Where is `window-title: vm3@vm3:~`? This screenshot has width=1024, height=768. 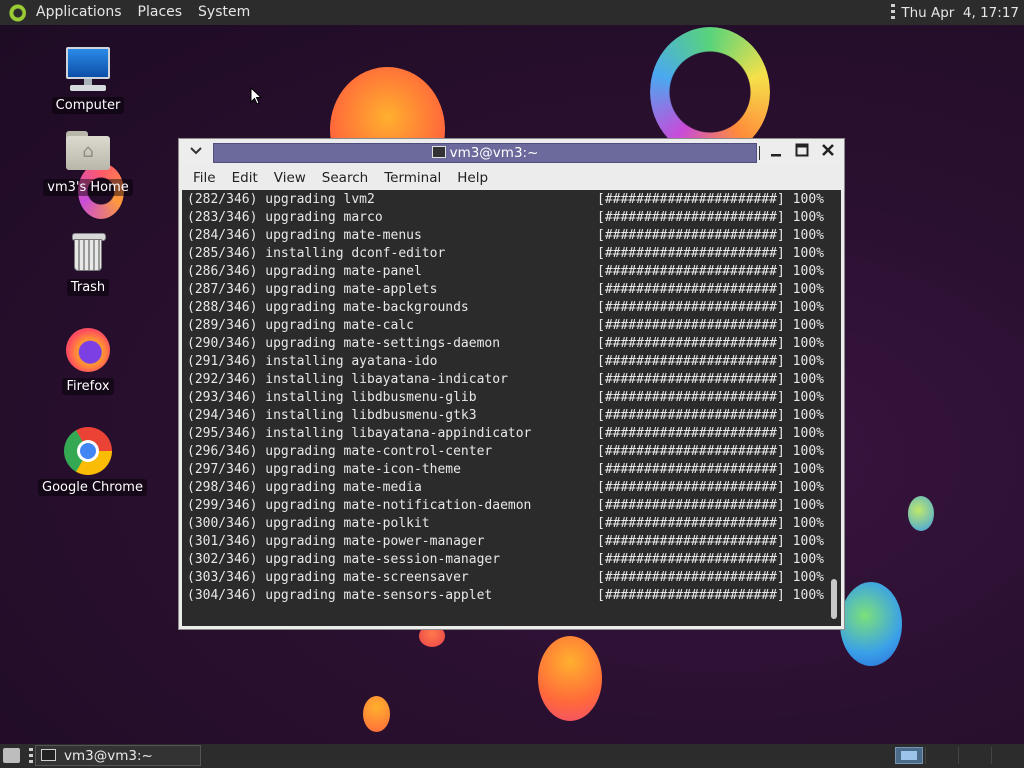 window-title: vm3@vm3:~ is located at coordinates (485, 153).